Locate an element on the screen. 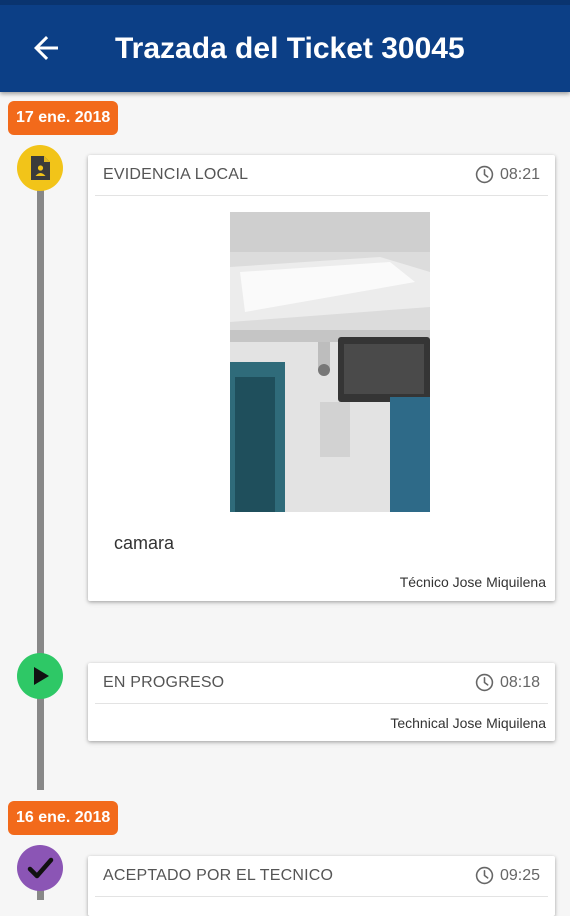 Image resolution: width=570 pixels, height=916 pixels. ceiling-camera-photo is located at coordinates (330, 362).